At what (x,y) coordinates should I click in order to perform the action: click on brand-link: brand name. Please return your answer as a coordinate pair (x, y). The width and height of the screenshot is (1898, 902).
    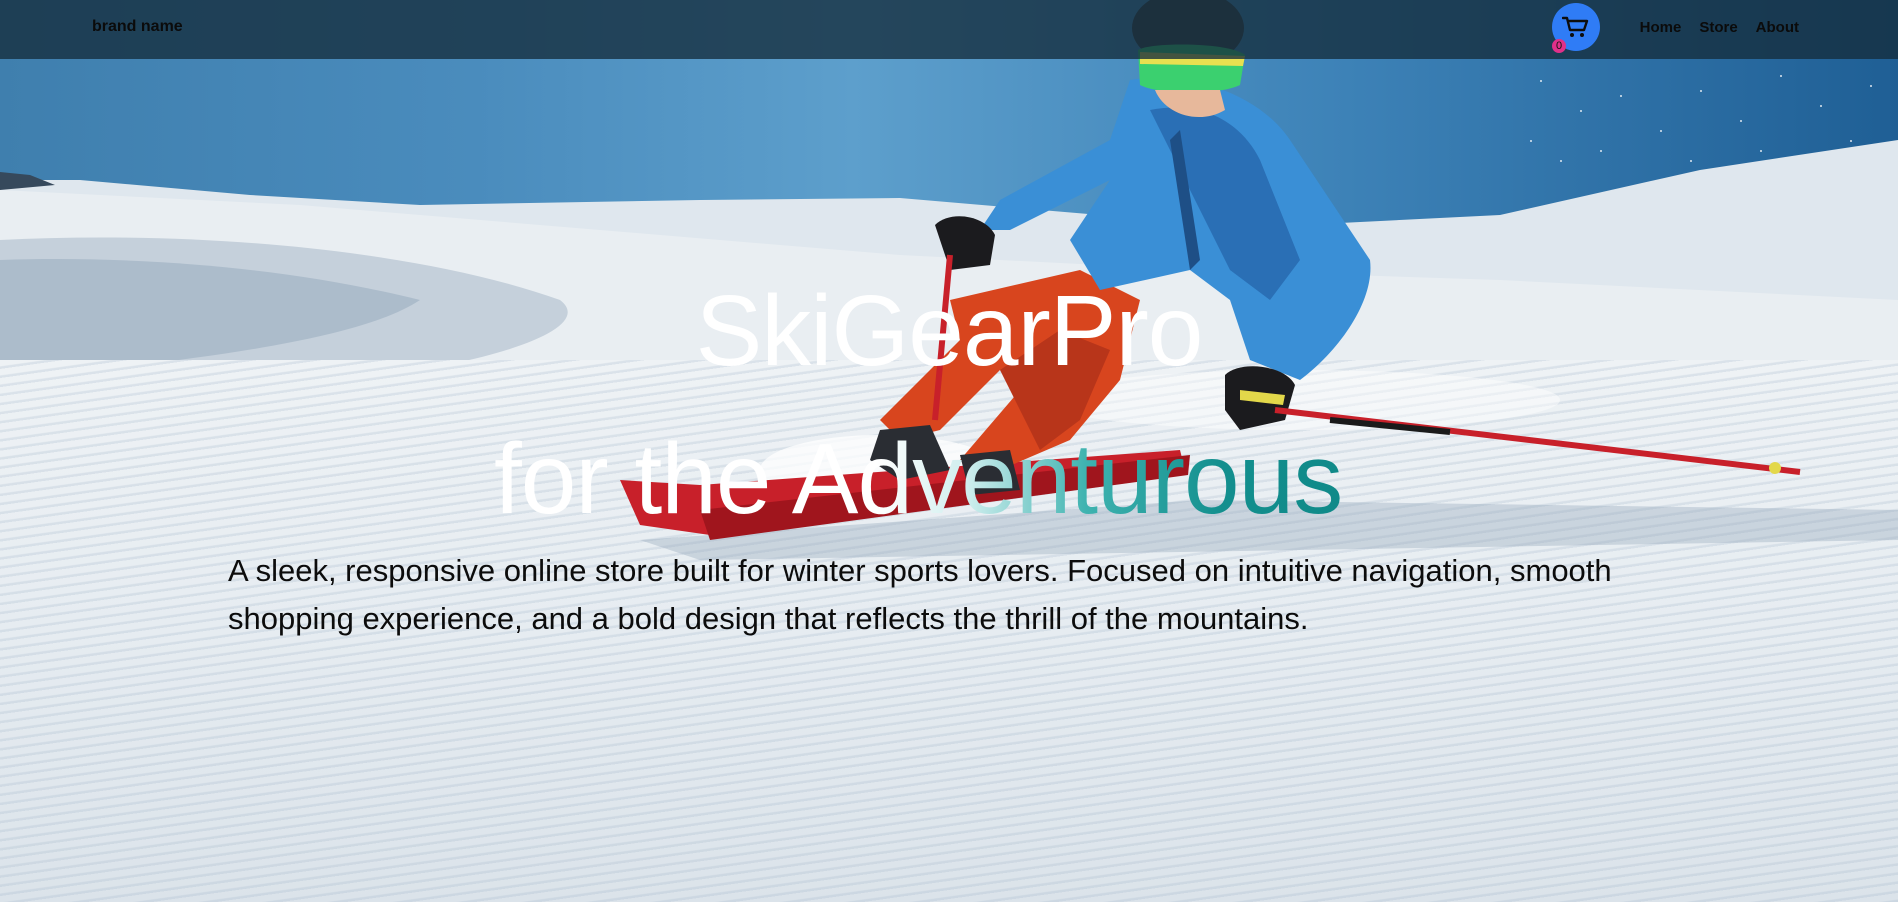
    Looking at the image, I should click on (137, 27).